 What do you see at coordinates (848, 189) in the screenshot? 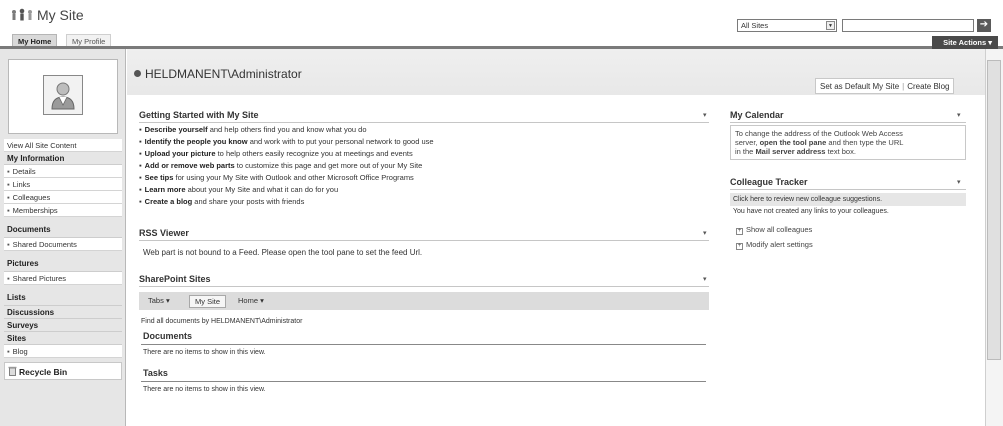
I see `colleague-tracker-rule` at bounding box center [848, 189].